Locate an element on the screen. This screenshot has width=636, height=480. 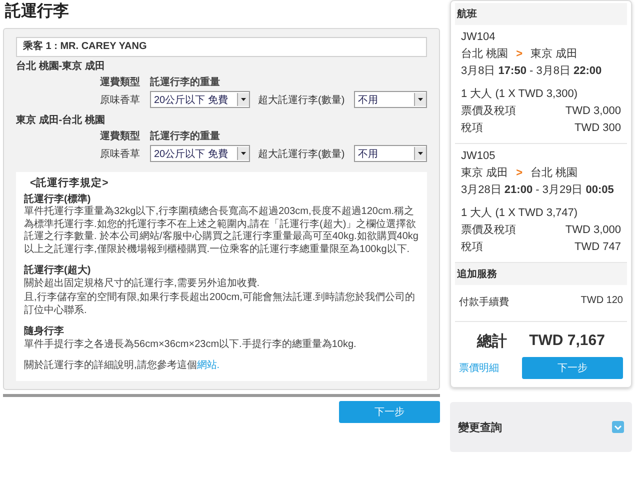
chevron-down-icon is located at coordinates (618, 427).